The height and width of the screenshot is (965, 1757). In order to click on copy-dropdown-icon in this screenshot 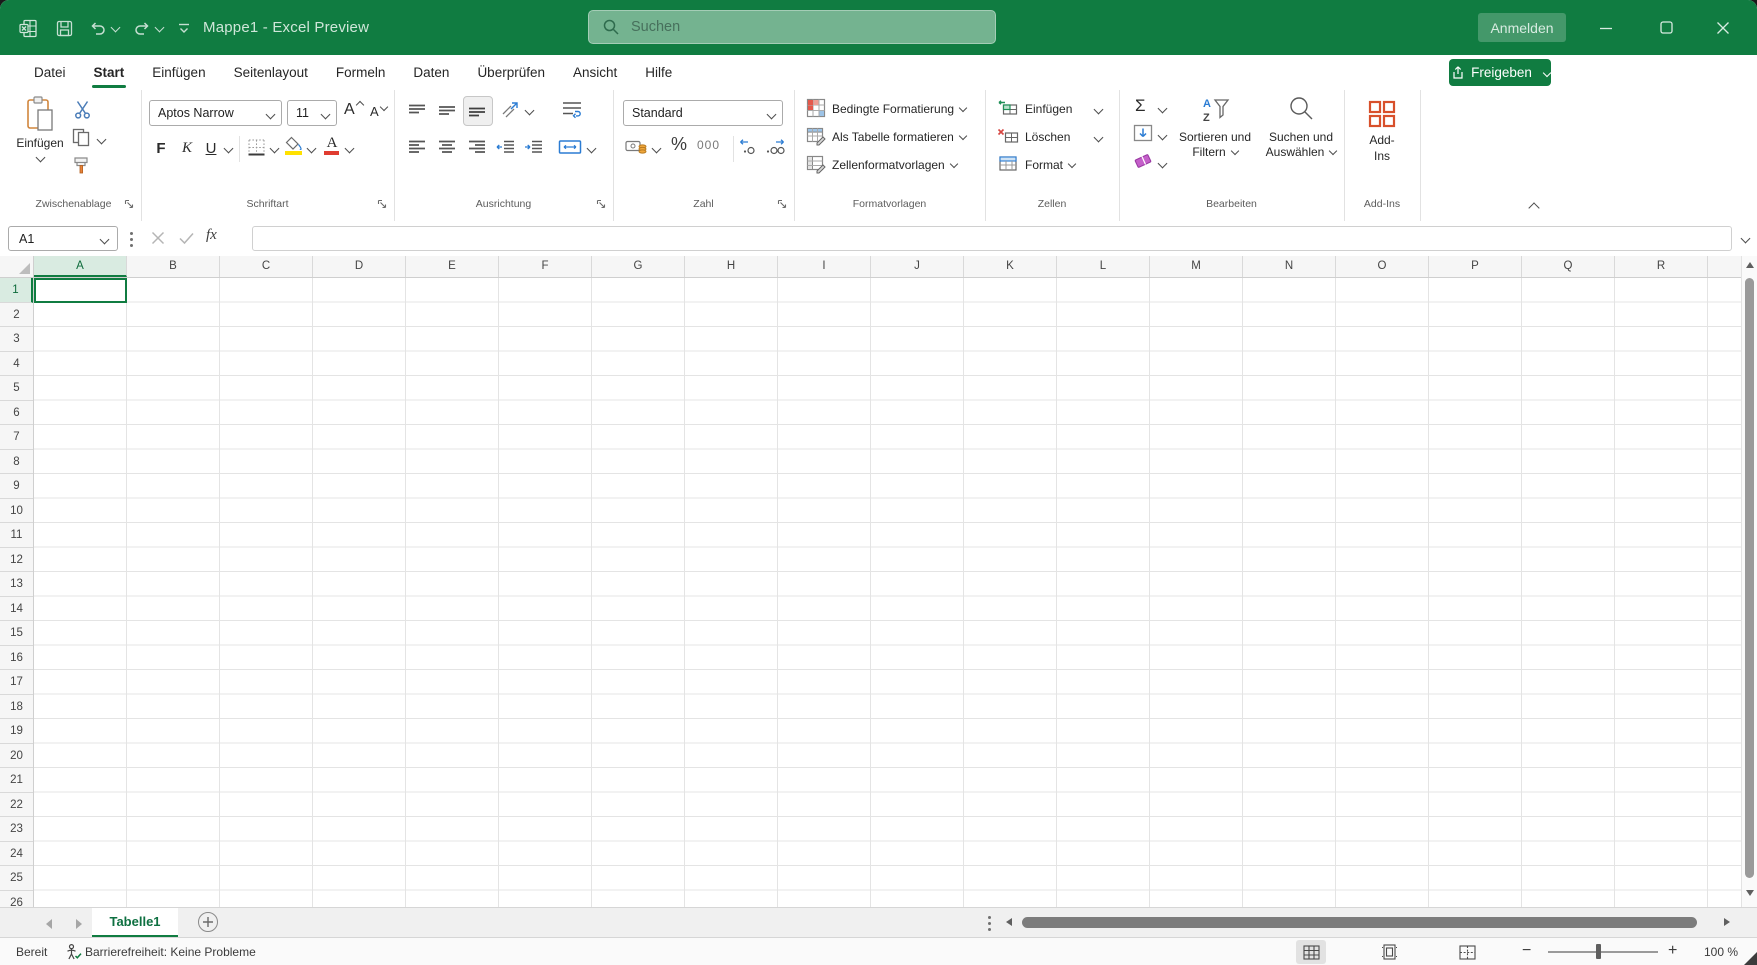, I will do `click(101, 139)`.